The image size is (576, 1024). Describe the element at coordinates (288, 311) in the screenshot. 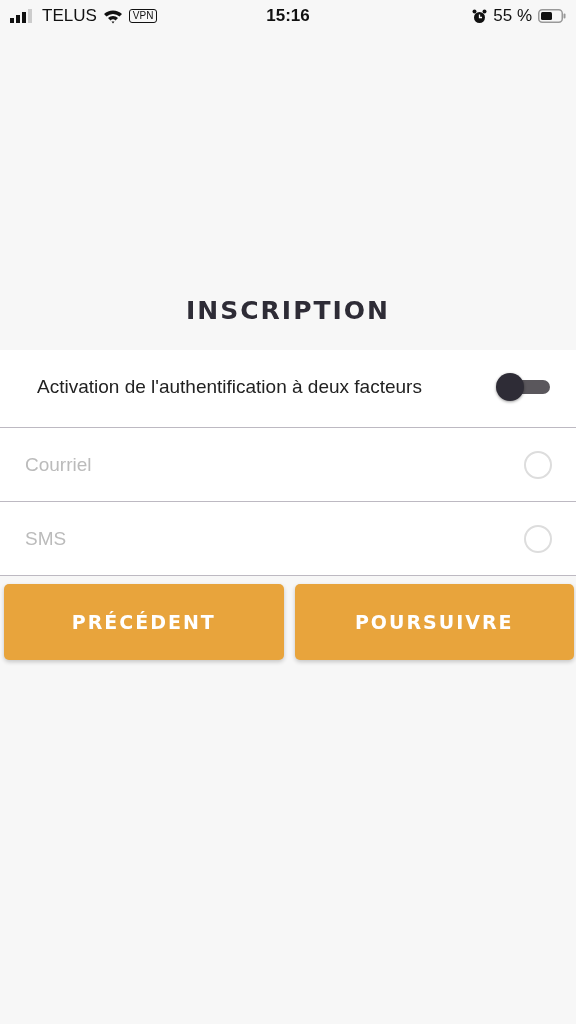

I see `page-title: INSCRIPTION` at that location.